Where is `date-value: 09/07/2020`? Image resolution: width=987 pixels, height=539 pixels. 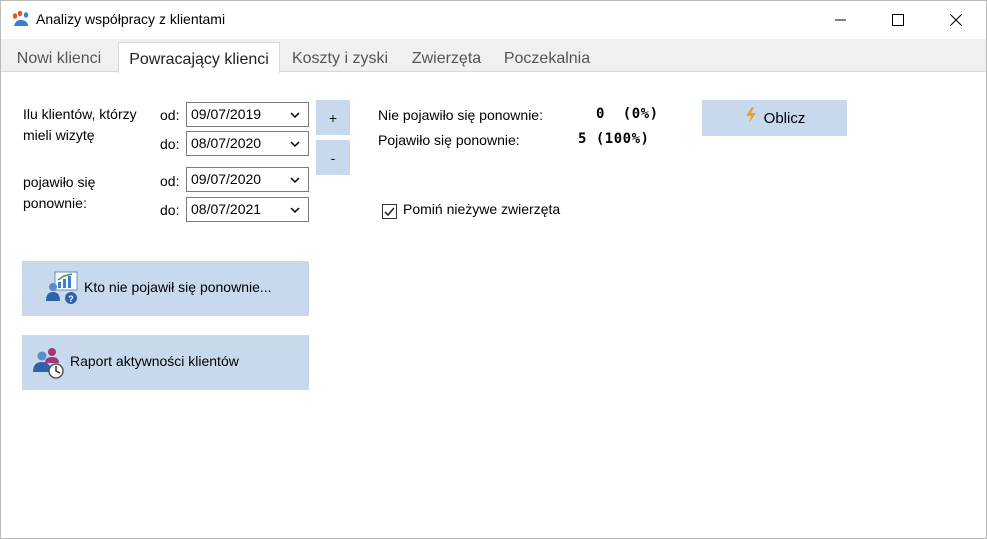
date-value: 09/07/2020 is located at coordinates (226, 179).